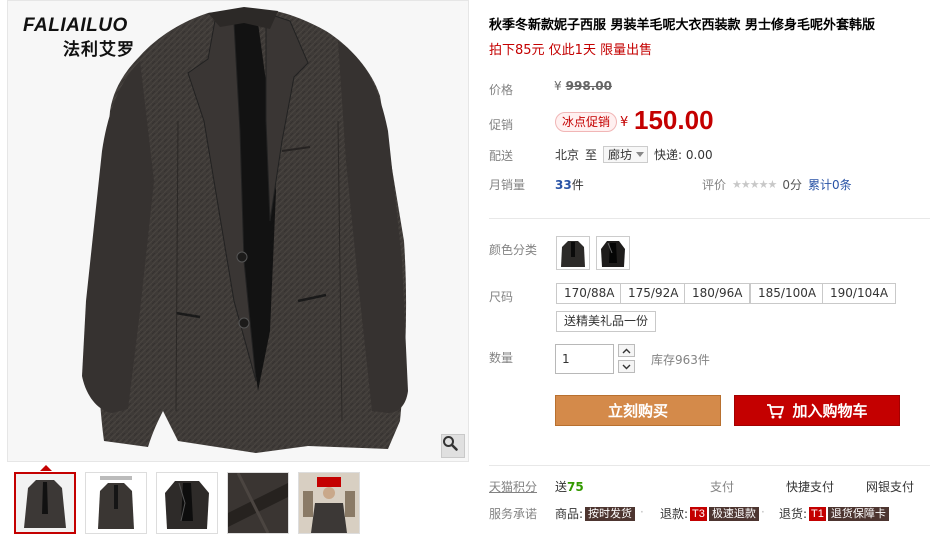 The height and width of the screenshot is (542, 930). What do you see at coordinates (714, 185) in the screenshot?
I see `rating-label: 评价` at bounding box center [714, 185].